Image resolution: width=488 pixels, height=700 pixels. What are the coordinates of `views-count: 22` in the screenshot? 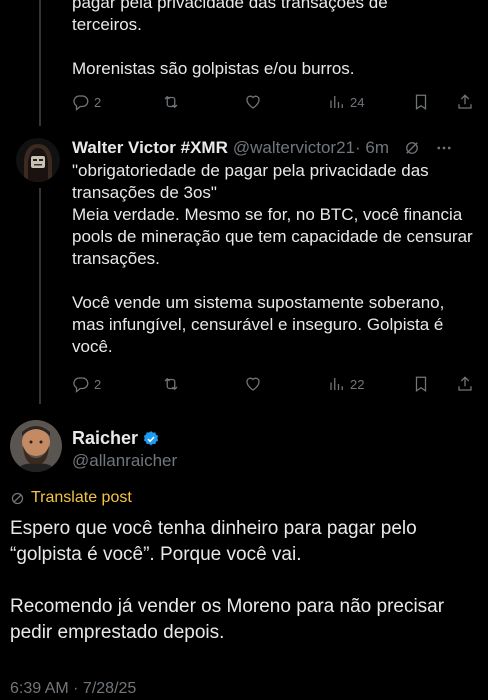 It's located at (357, 384).